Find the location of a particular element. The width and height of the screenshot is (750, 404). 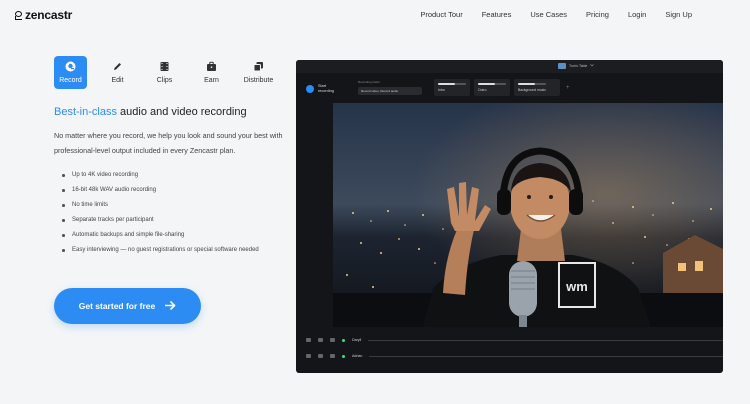

zencastr-logo: zencastr is located at coordinates (43, 15).